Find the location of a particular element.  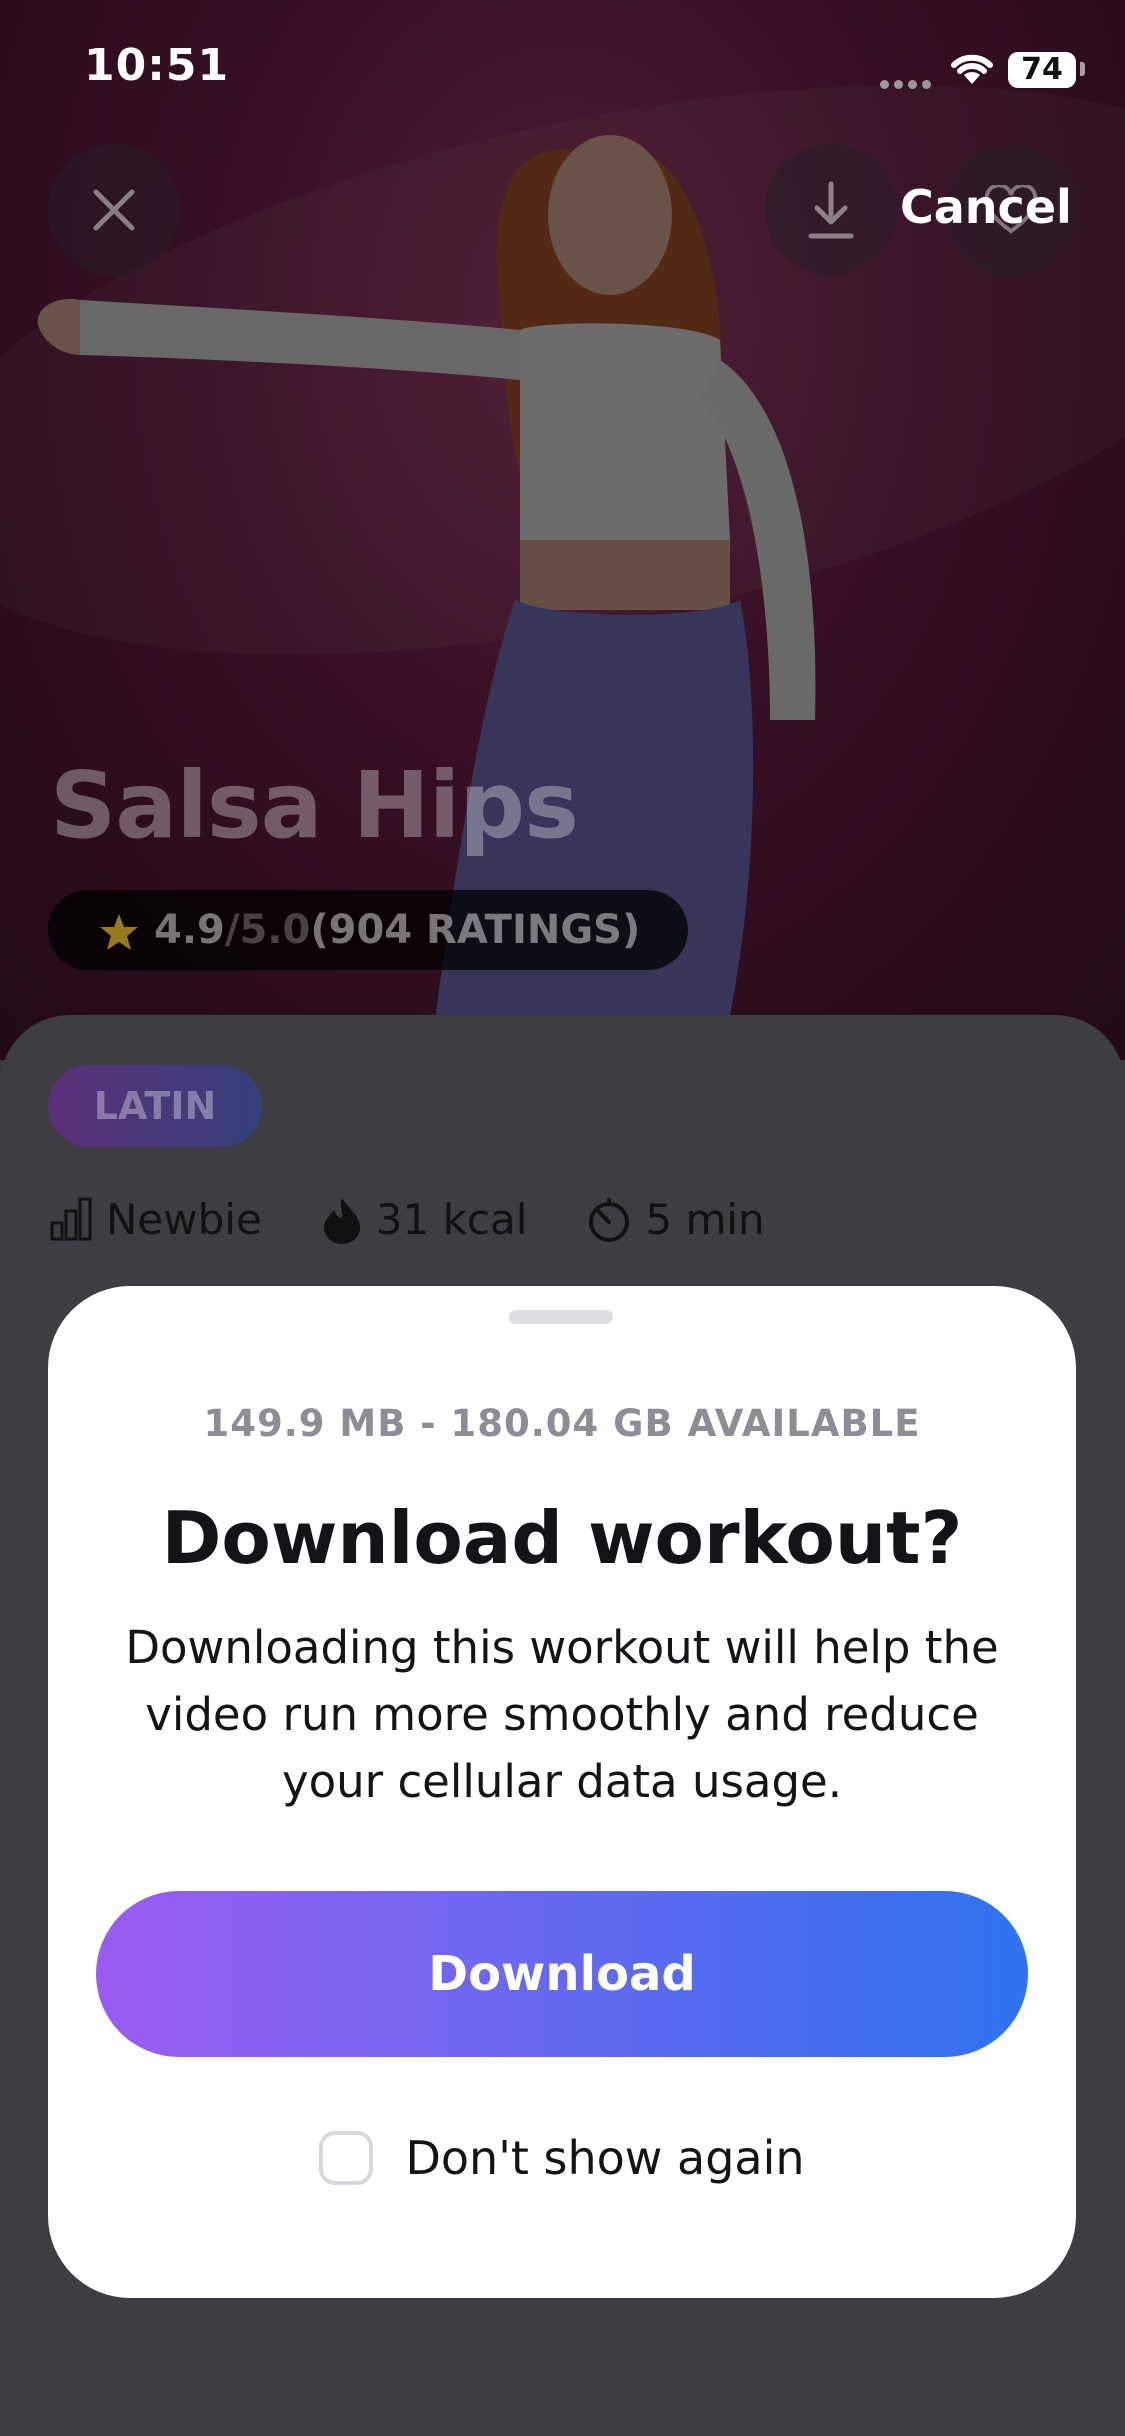

close-icon is located at coordinates (114, 210).